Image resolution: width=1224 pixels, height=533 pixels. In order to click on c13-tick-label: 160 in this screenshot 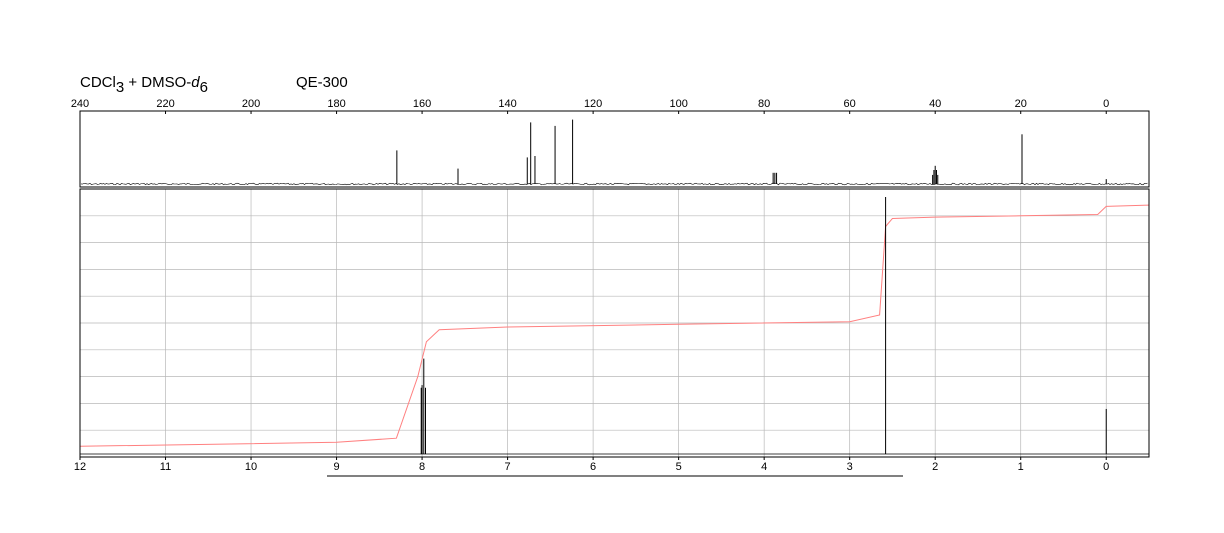, I will do `click(422, 104)`.